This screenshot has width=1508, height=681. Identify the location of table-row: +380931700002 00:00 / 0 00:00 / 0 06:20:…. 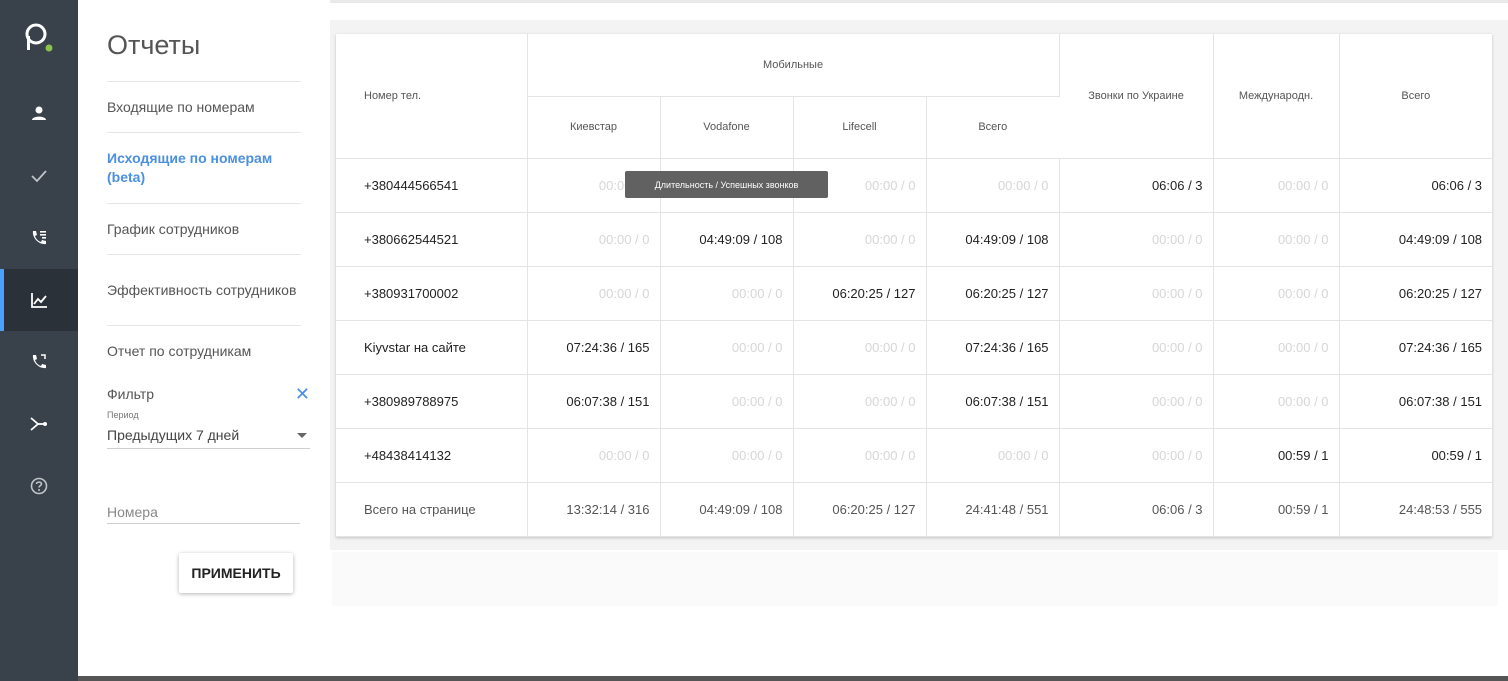
(914, 293).